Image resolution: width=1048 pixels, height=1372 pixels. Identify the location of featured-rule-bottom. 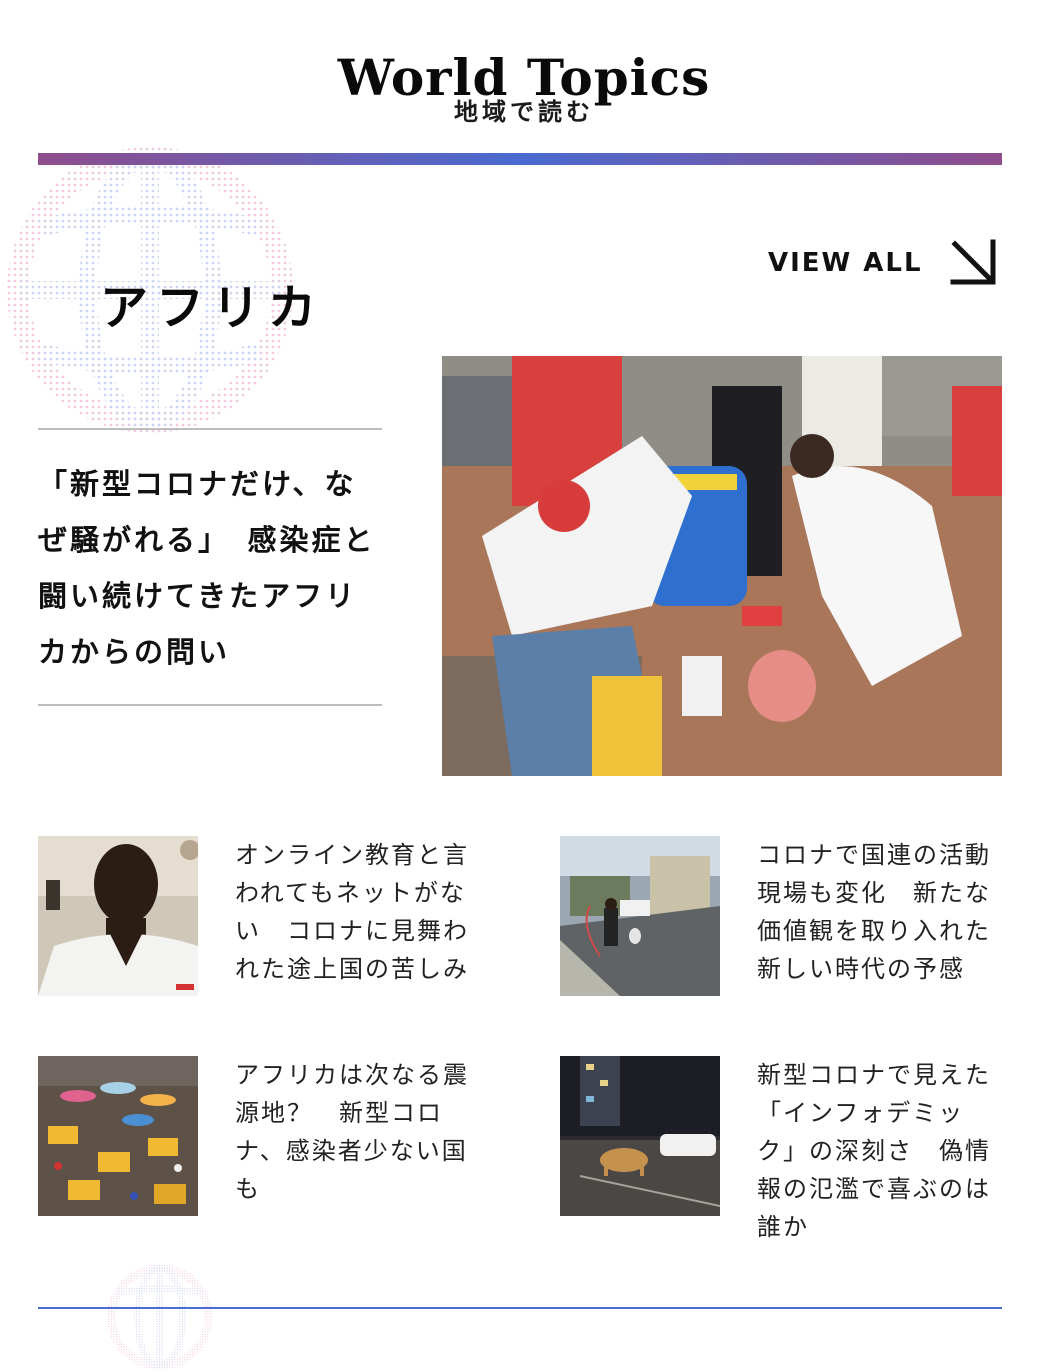
(210, 705).